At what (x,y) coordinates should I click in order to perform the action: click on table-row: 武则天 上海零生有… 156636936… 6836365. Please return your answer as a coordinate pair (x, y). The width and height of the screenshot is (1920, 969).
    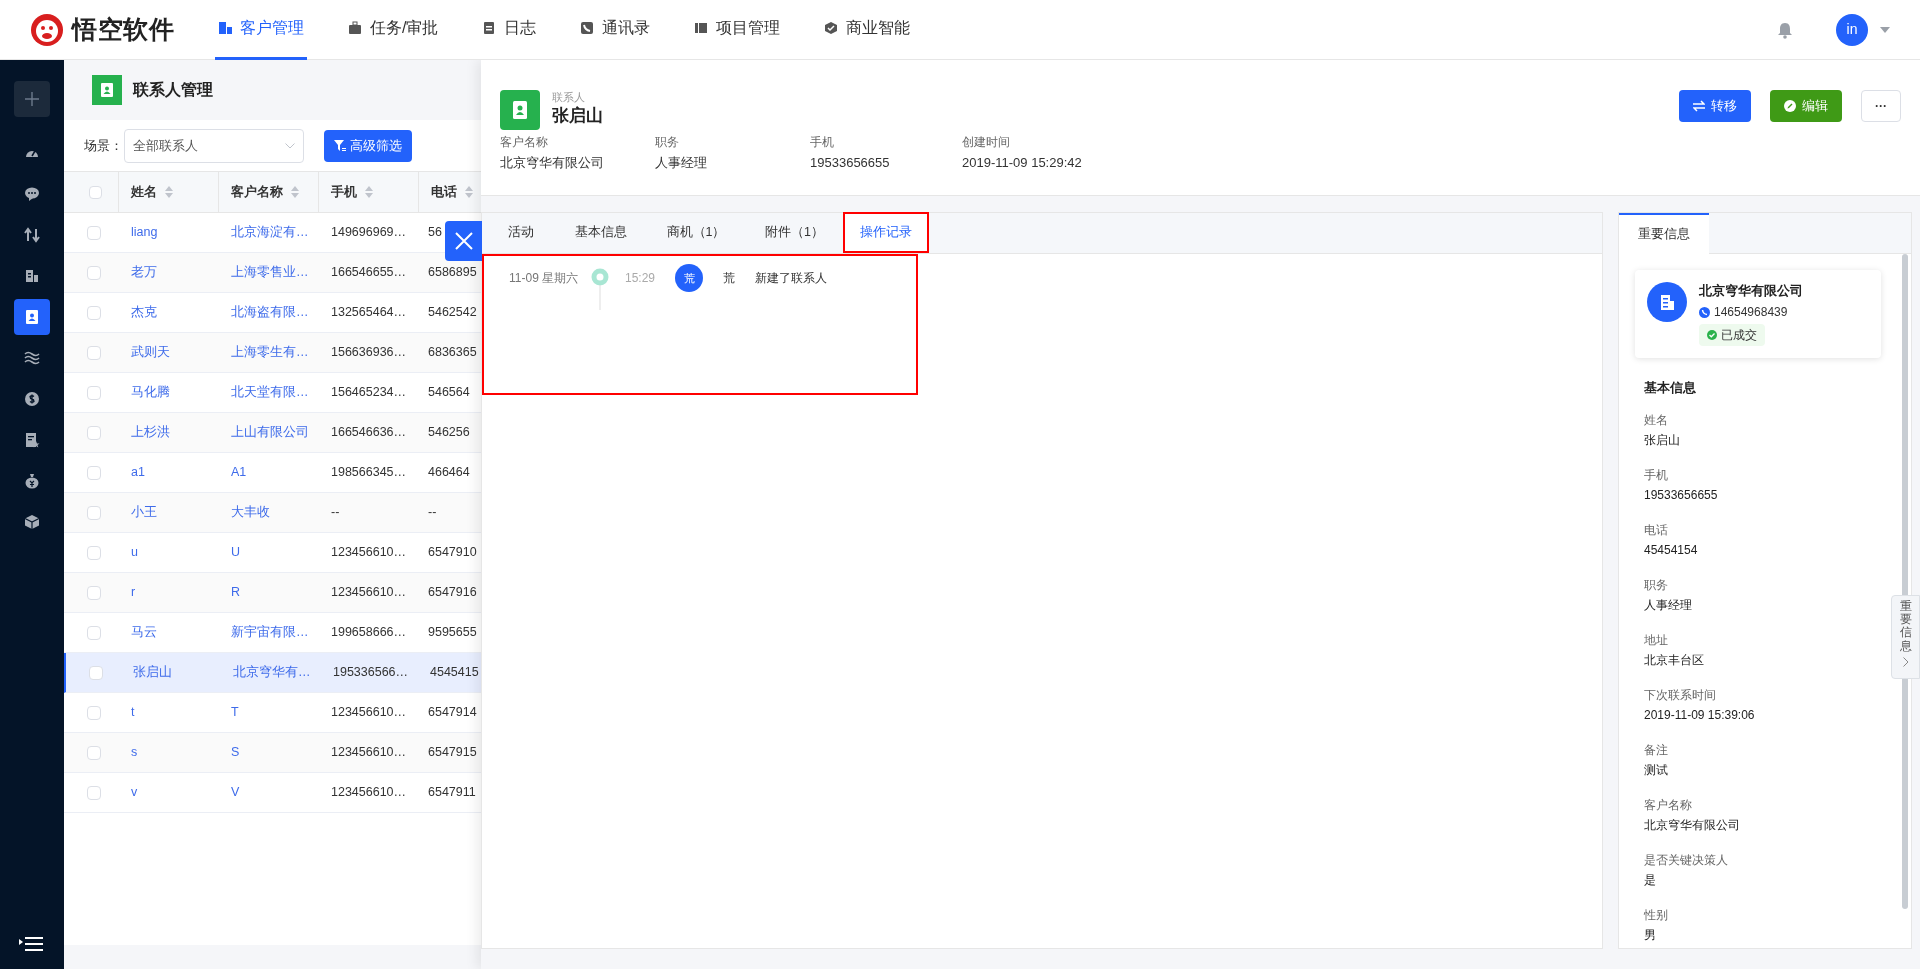
    Looking at the image, I should click on (274, 353).